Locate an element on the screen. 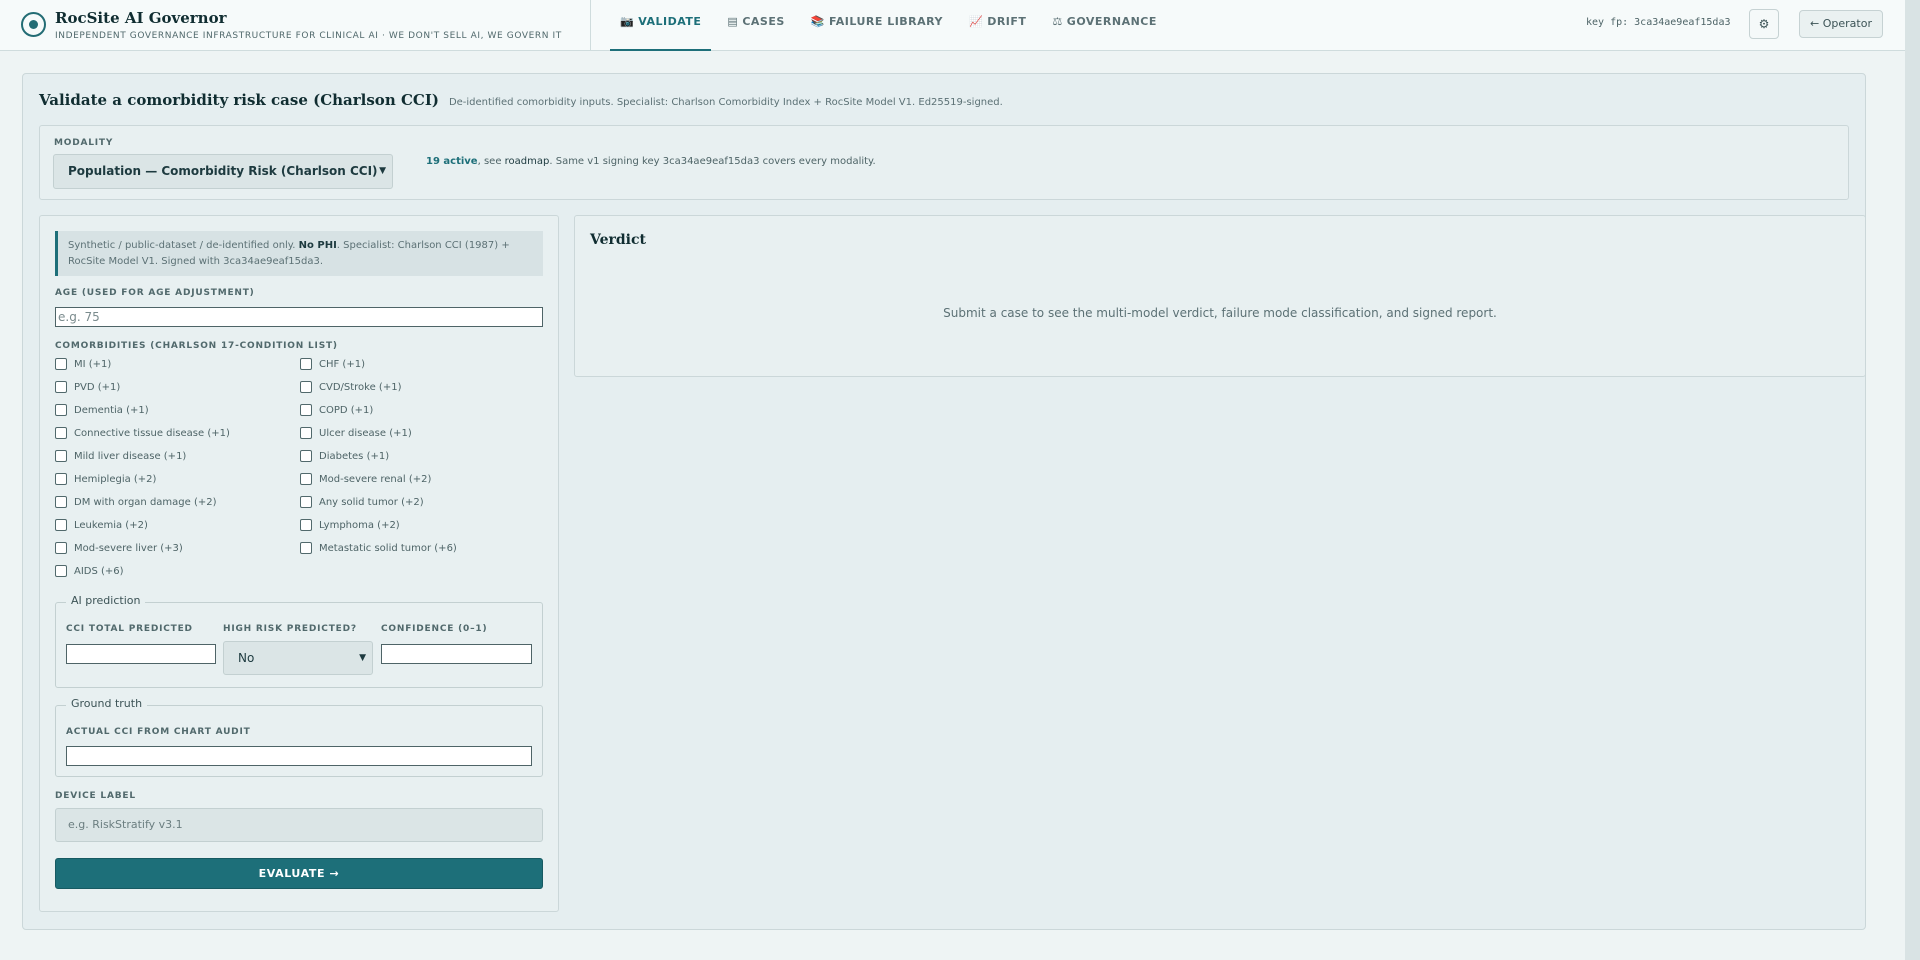  ground-truth-legend: Ground truth is located at coordinates (107, 703).